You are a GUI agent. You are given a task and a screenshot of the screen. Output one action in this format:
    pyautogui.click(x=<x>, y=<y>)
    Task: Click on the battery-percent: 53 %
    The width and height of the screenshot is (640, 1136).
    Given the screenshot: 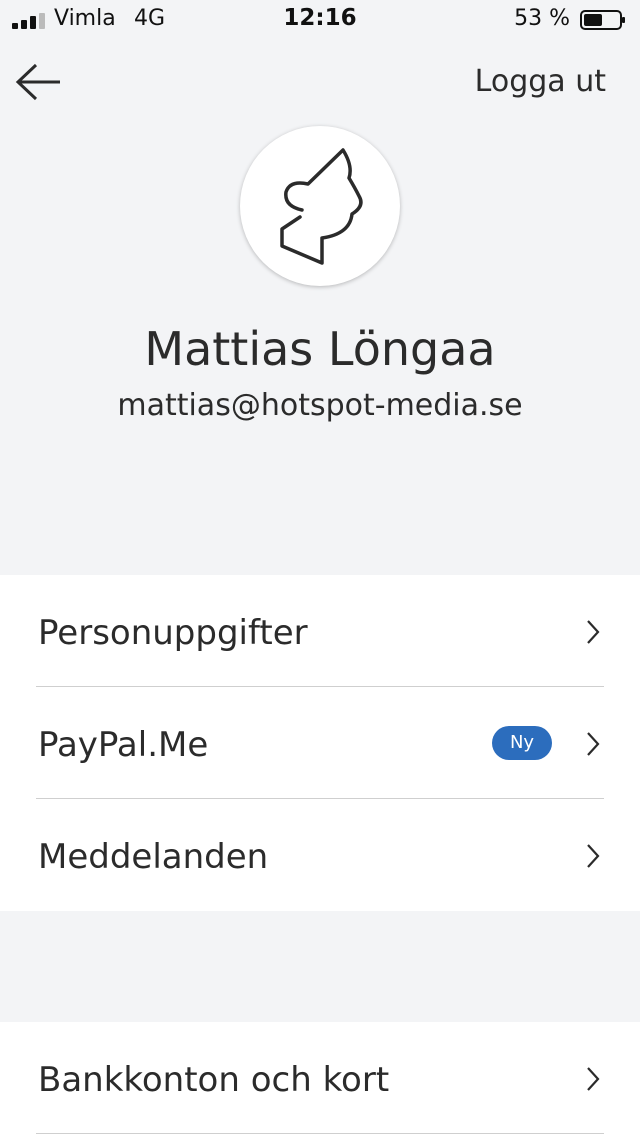 What is the action you would take?
    pyautogui.click(x=542, y=18)
    